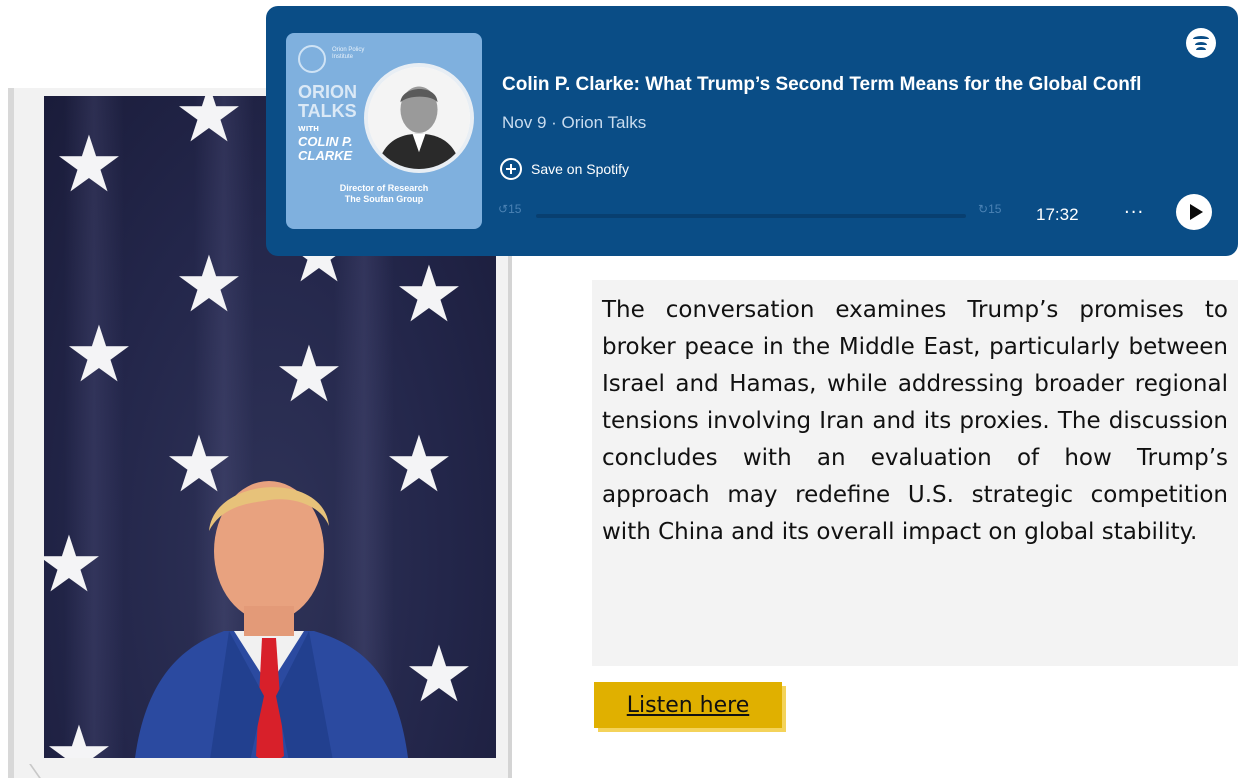  I want to click on more-icon: ···, so click(1134, 212).